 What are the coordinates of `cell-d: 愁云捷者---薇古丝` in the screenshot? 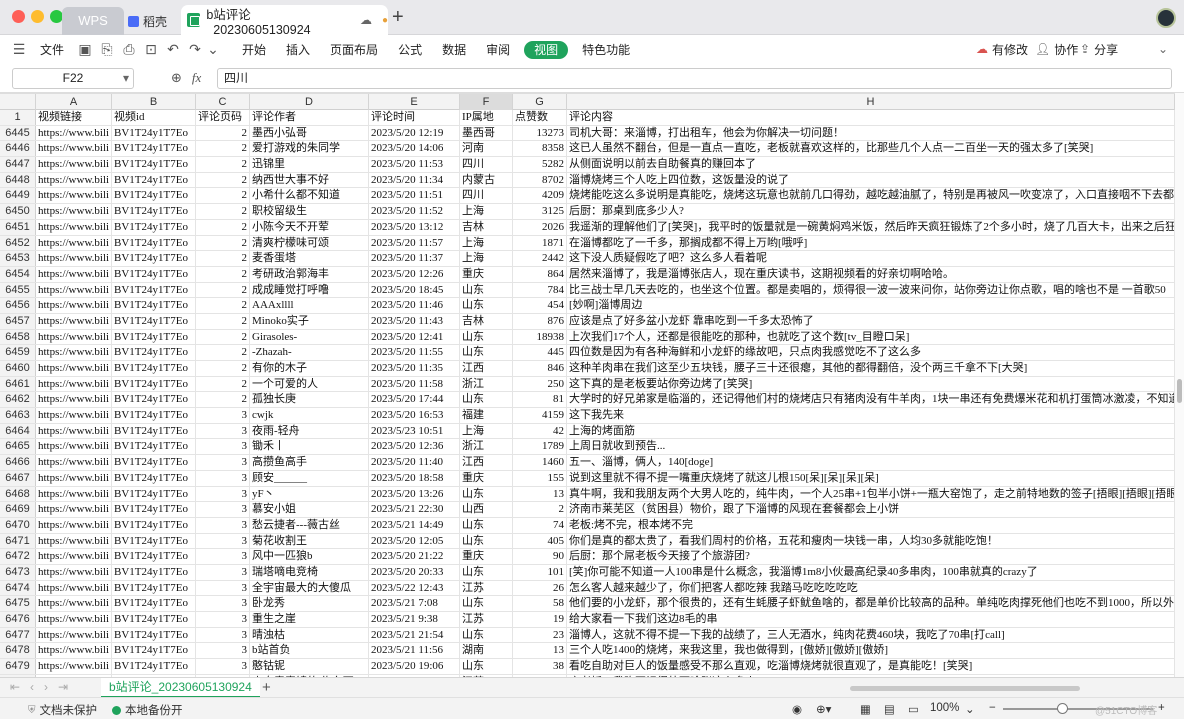 It's located at (309, 525).